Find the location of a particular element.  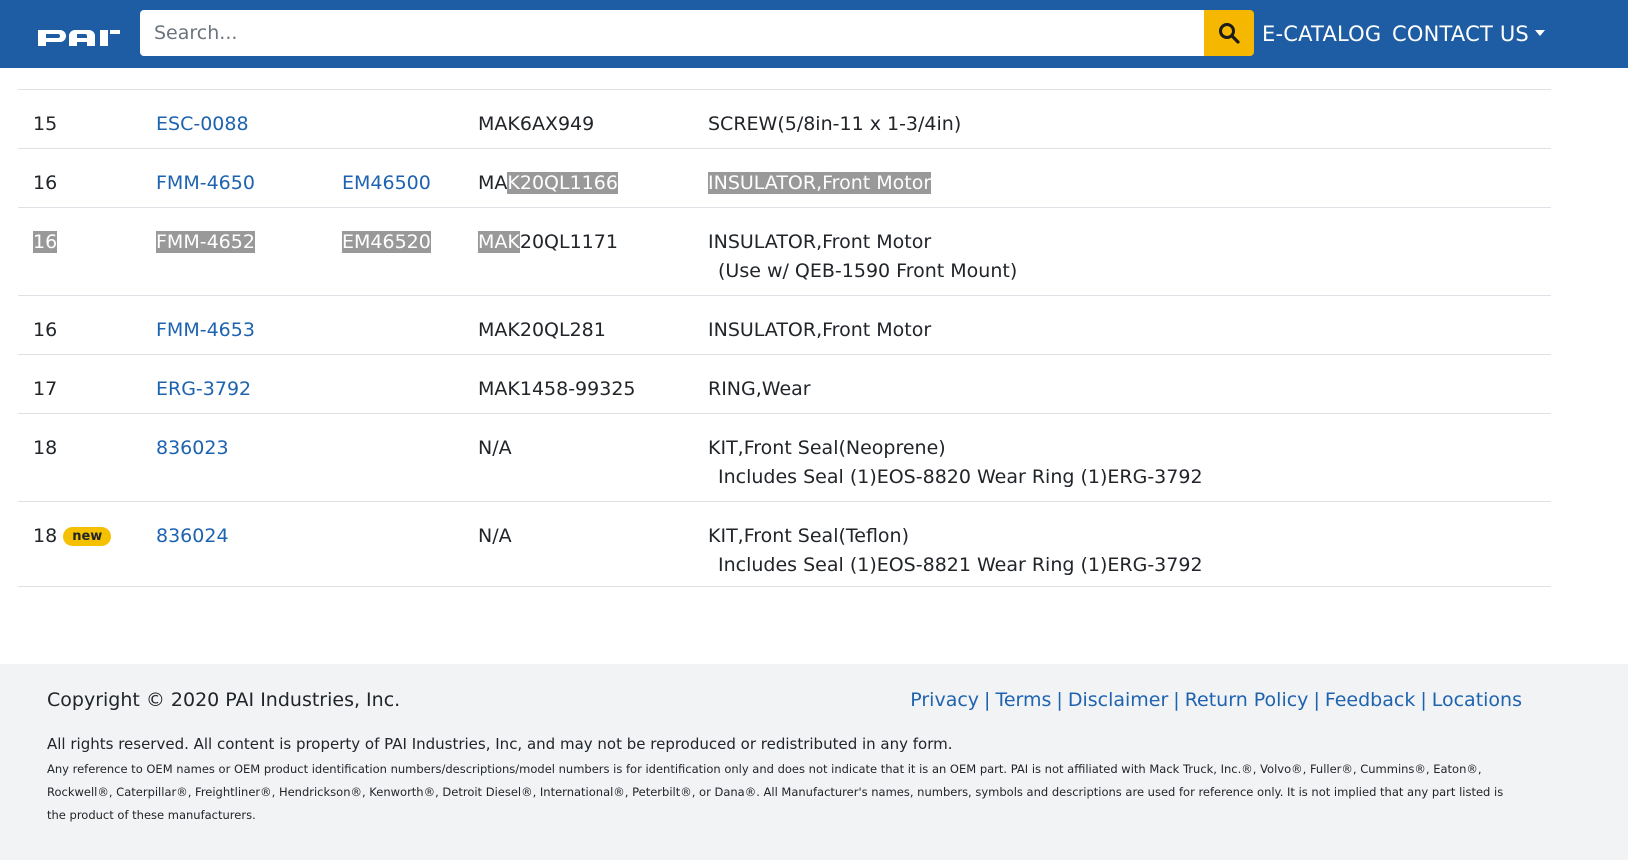

pai-logo is located at coordinates (79, 36).